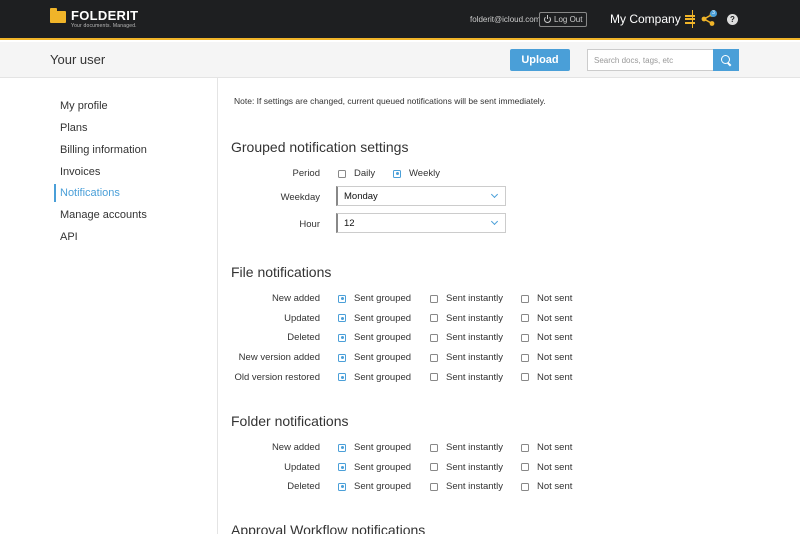 The width and height of the screenshot is (800, 534). What do you see at coordinates (295, 298) in the screenshot?
I see `notification-row-label: New added` at bounding box center [295, 298].